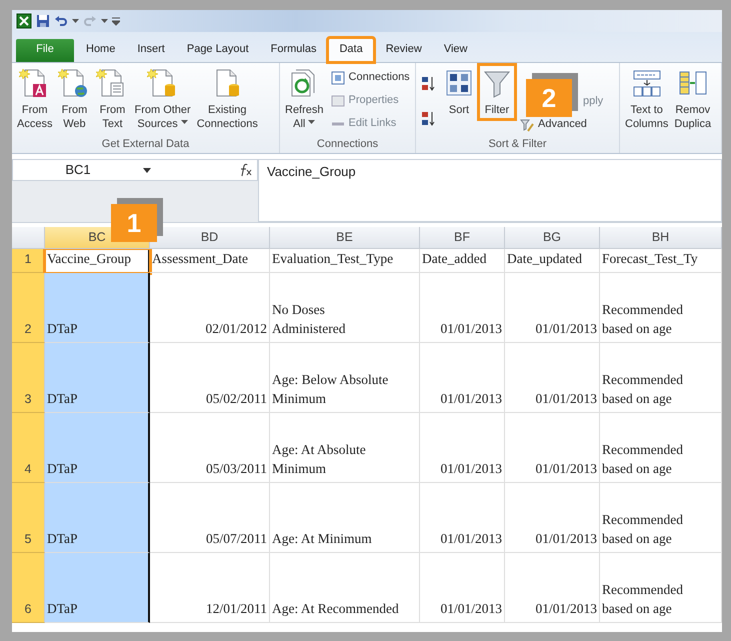 This screenshot has width=731, height=641. What do you see at coordinates (552, 261) in the screenshot?
I see `header-cell: Date_updated` at bounding box center [552, 261].